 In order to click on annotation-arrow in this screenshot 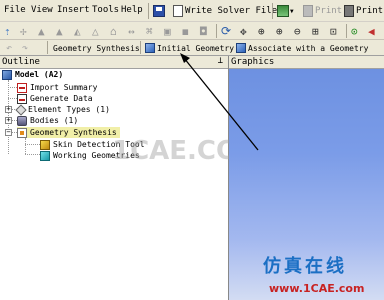, I will do `click(219, 102)`.